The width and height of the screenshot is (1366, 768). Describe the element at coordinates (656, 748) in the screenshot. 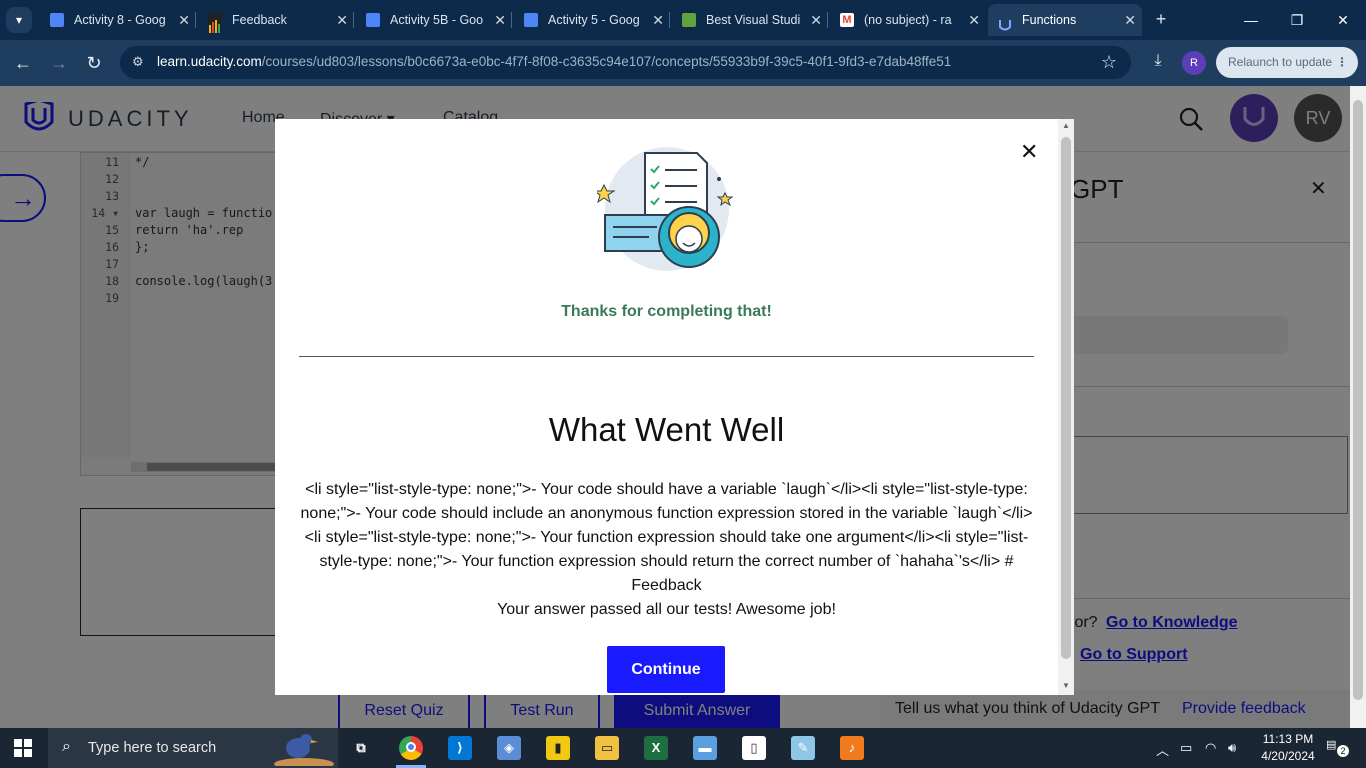

I see `excel-icon: X` at that location.